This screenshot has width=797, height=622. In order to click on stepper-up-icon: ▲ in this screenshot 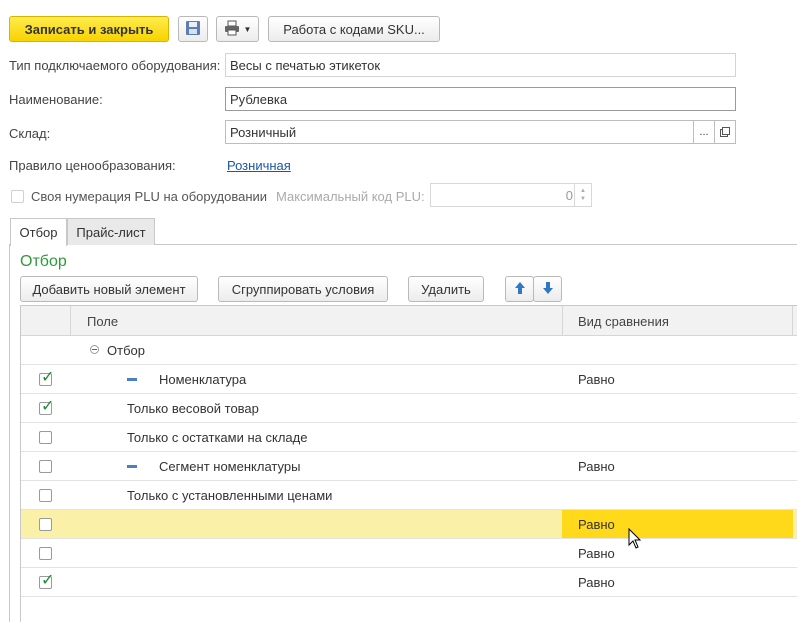, I will do `click(583, 191)`.